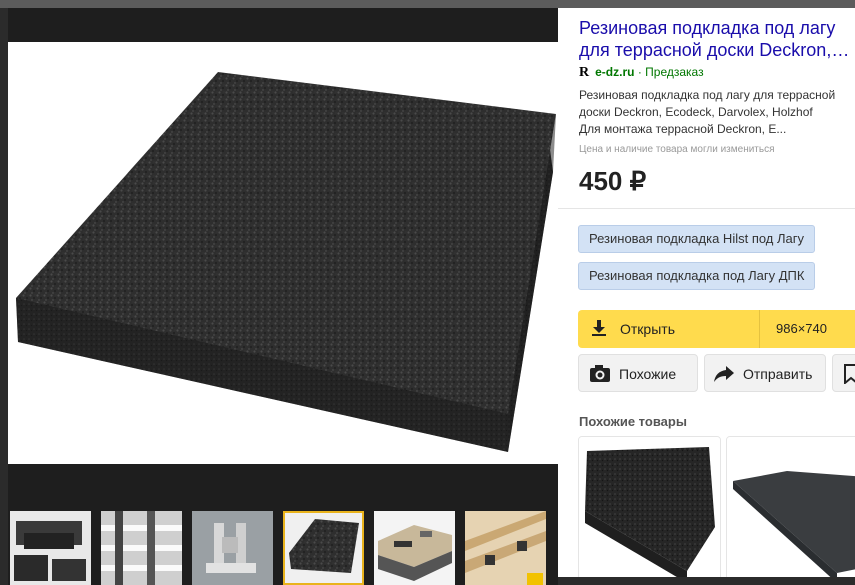 This screenshot has width=855, height=585. What do you see at coordinates (706, 208) in the screenshot?
I see `divider` at bounding box center [706, 208].